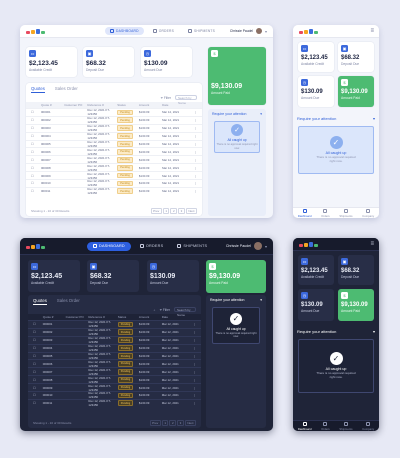 The width and height of the screenshot is (400, 458). I want to click on search-input: Search by Name, so click(185, 312).